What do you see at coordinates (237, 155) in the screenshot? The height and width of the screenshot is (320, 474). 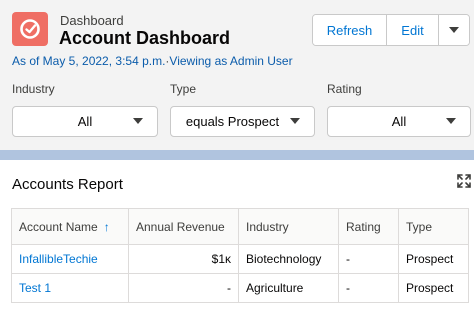 I see `dashboard-canvas-band` at bounding box center [237, 155].